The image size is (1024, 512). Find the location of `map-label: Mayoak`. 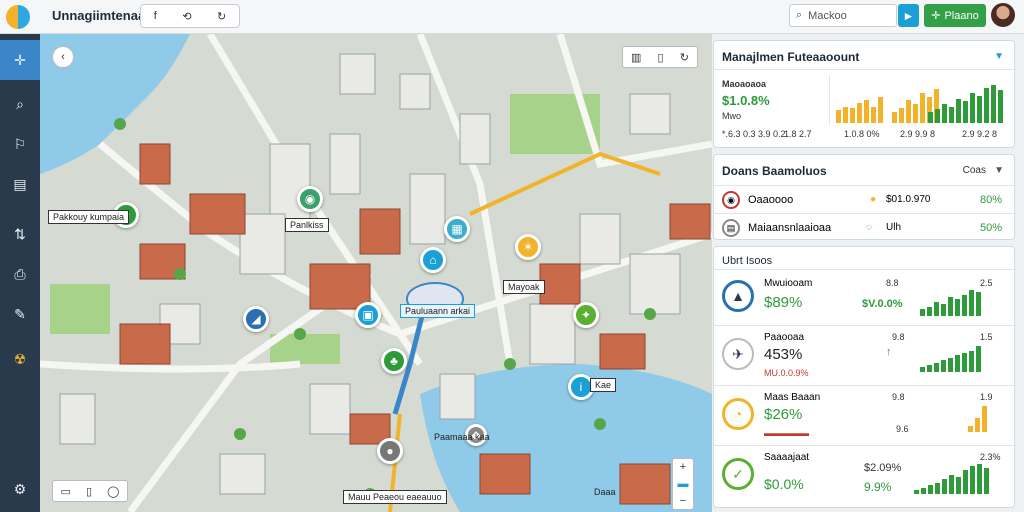

map-label: Mayoak is located at coordinates (524, 287).